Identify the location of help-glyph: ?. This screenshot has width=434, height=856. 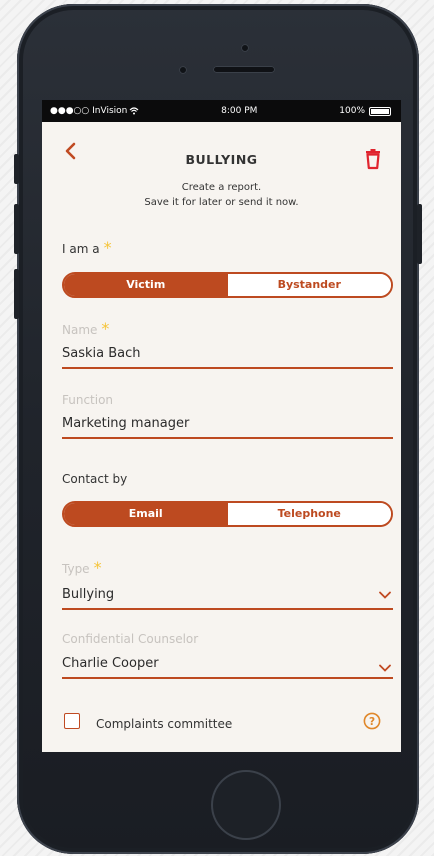
(372, 722).